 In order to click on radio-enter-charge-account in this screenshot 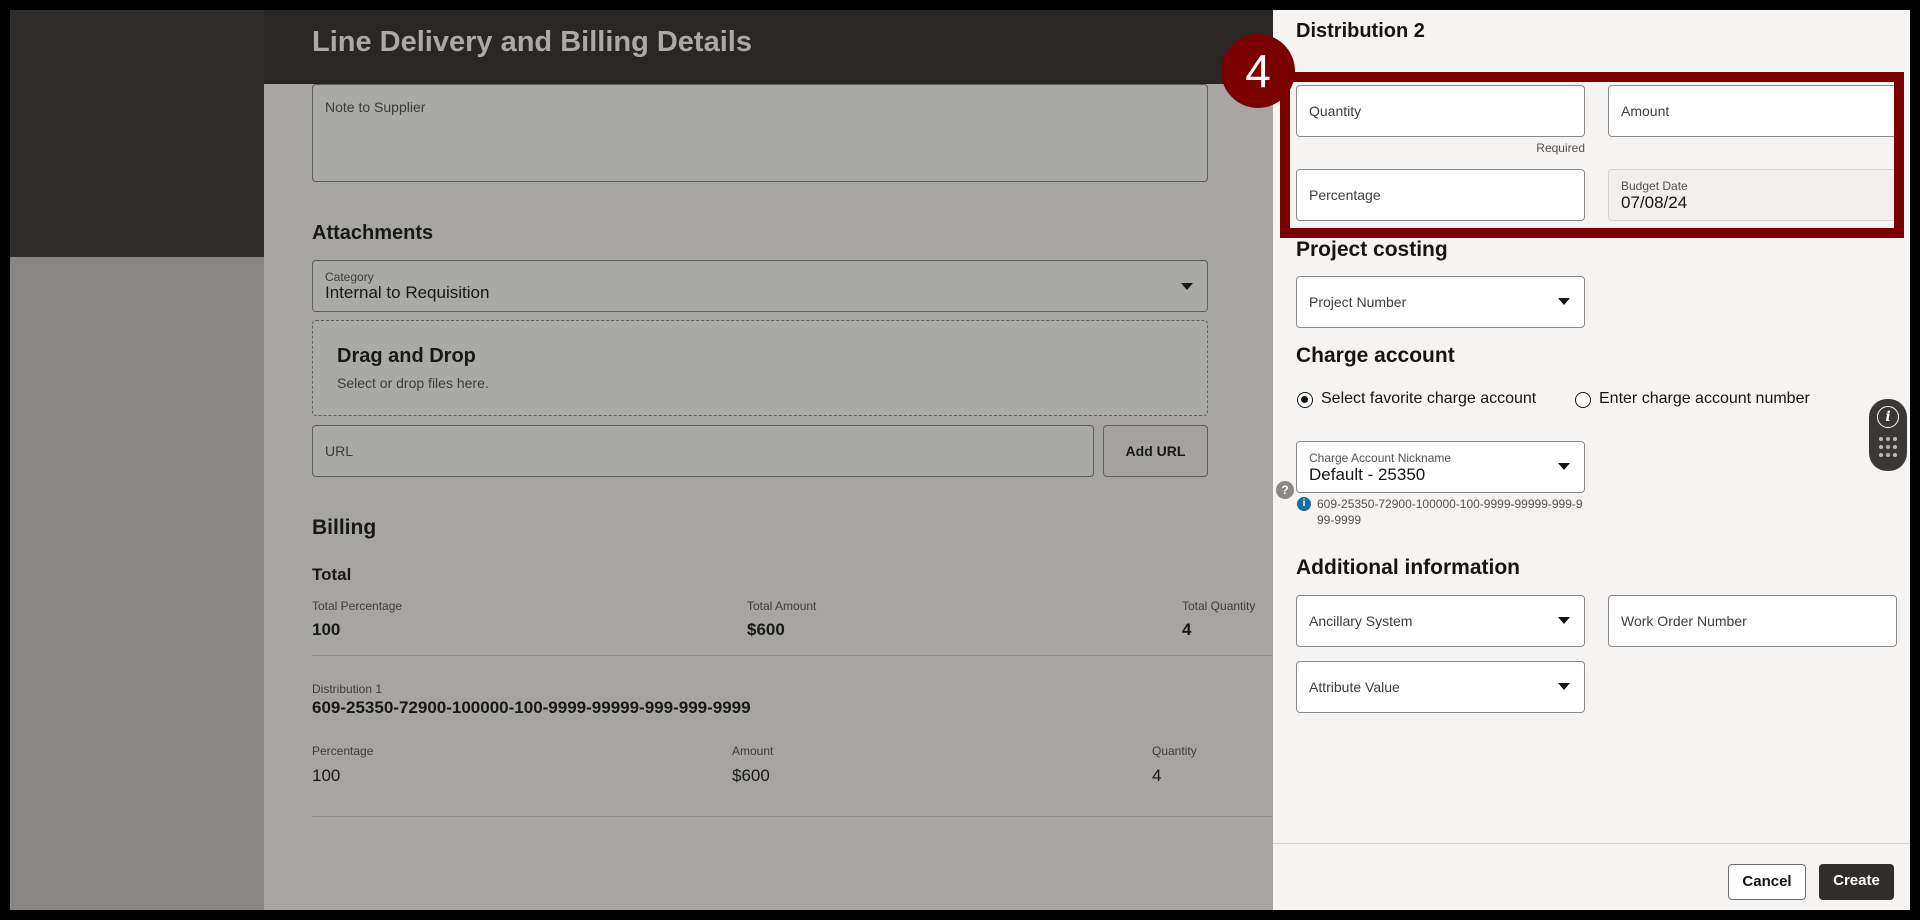, I will do `click(1583, 400)`.